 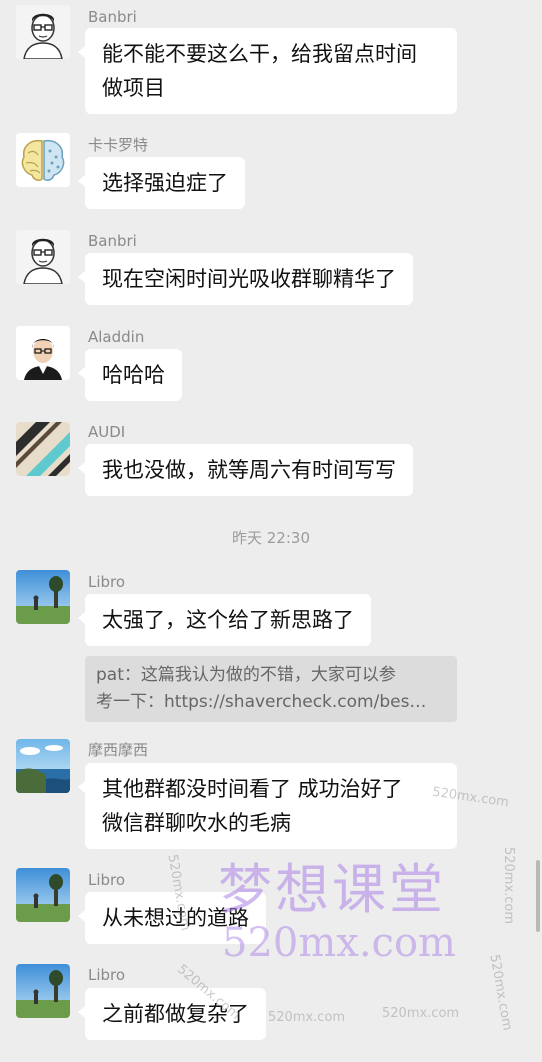 I want to click on message-text: 哈哈哈, so click(x=133, y=375).